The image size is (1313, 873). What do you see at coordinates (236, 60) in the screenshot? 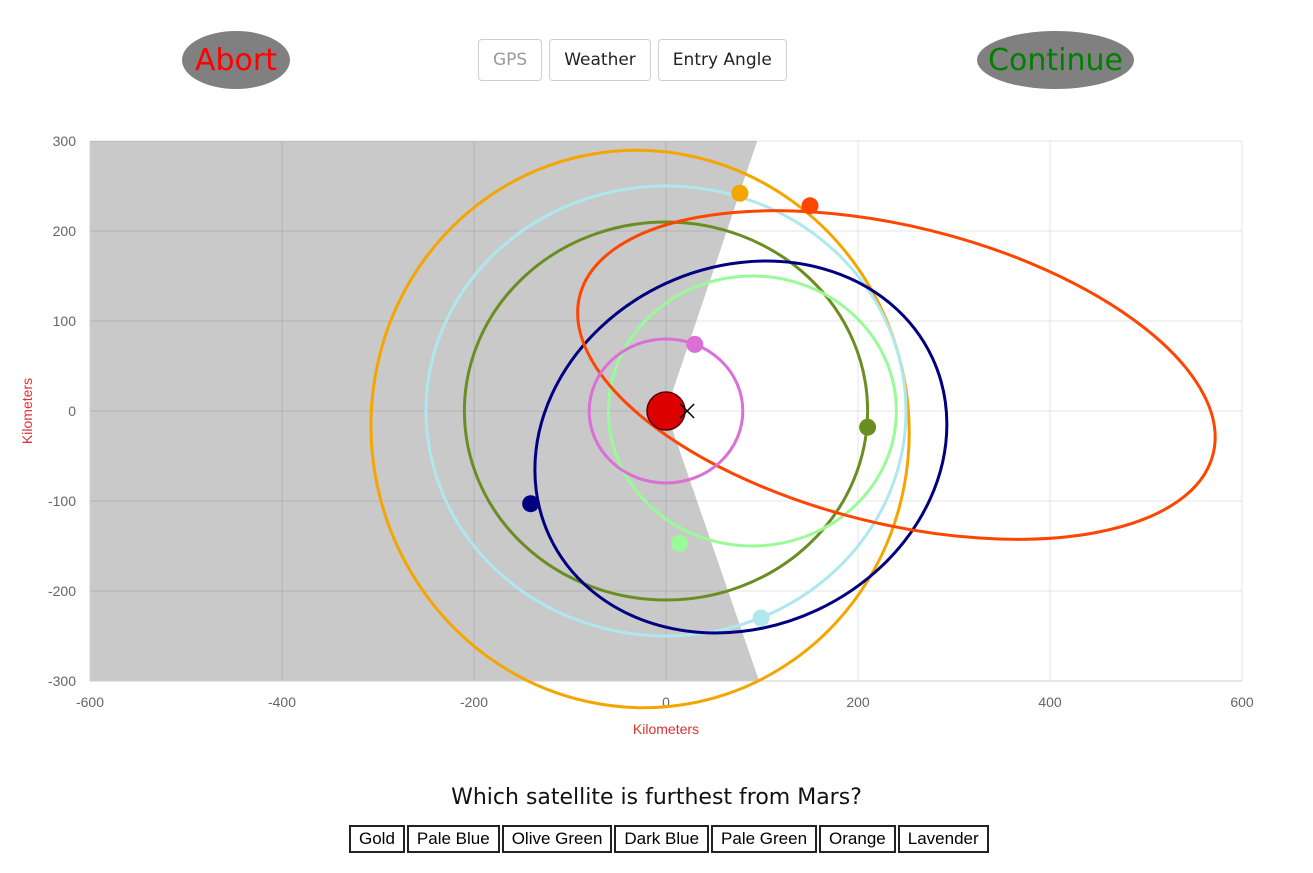
I see `abort-button: Abort` at bounding box center [236, 60].